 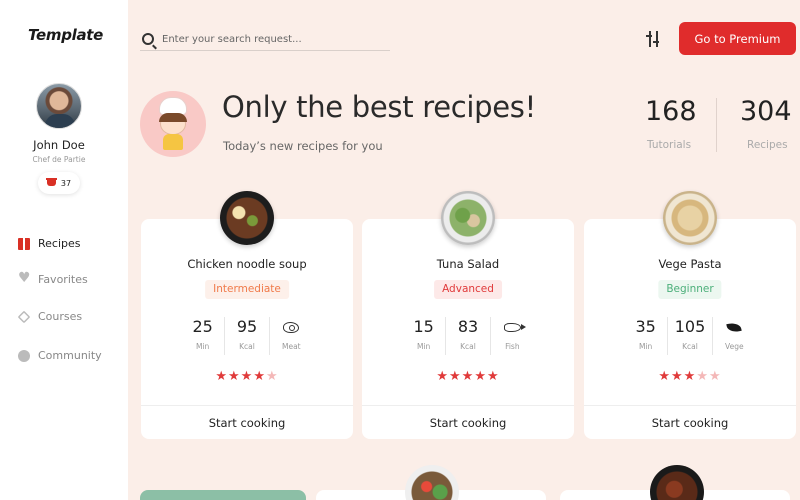 What do you see at coordinates (654, 39) in the screenshot?
I see `filter-icon` at bounding box center [654, 39].